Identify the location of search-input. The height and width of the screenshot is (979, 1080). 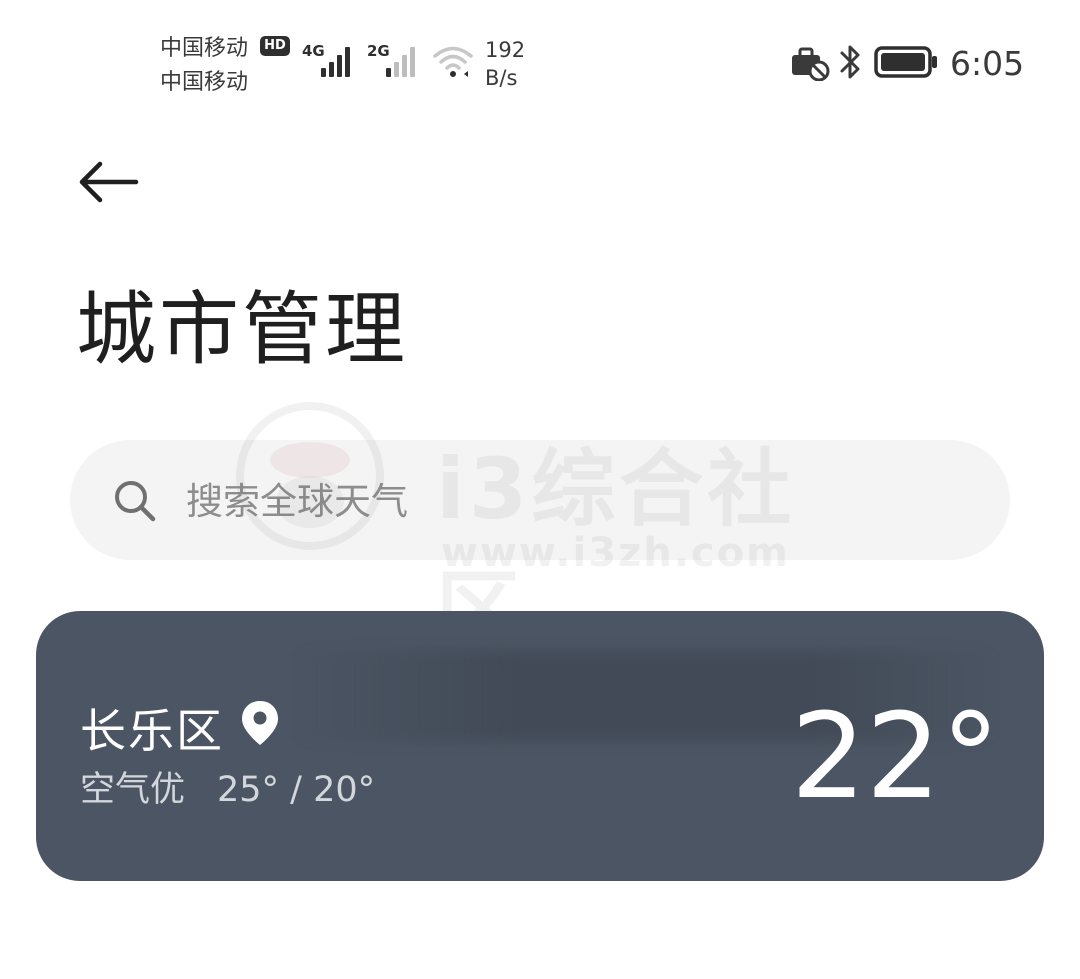
(576, 501).